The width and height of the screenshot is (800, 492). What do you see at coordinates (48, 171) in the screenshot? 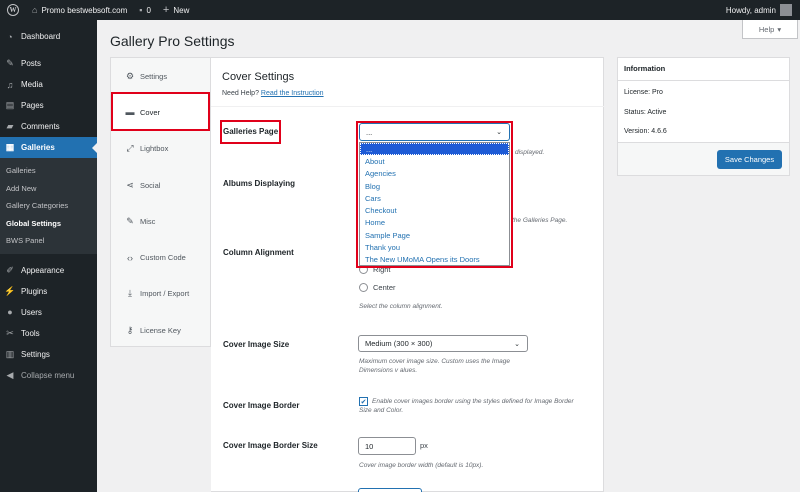
I see `submenu-item-galleries: Galleries` at bounding box center [48, 171].